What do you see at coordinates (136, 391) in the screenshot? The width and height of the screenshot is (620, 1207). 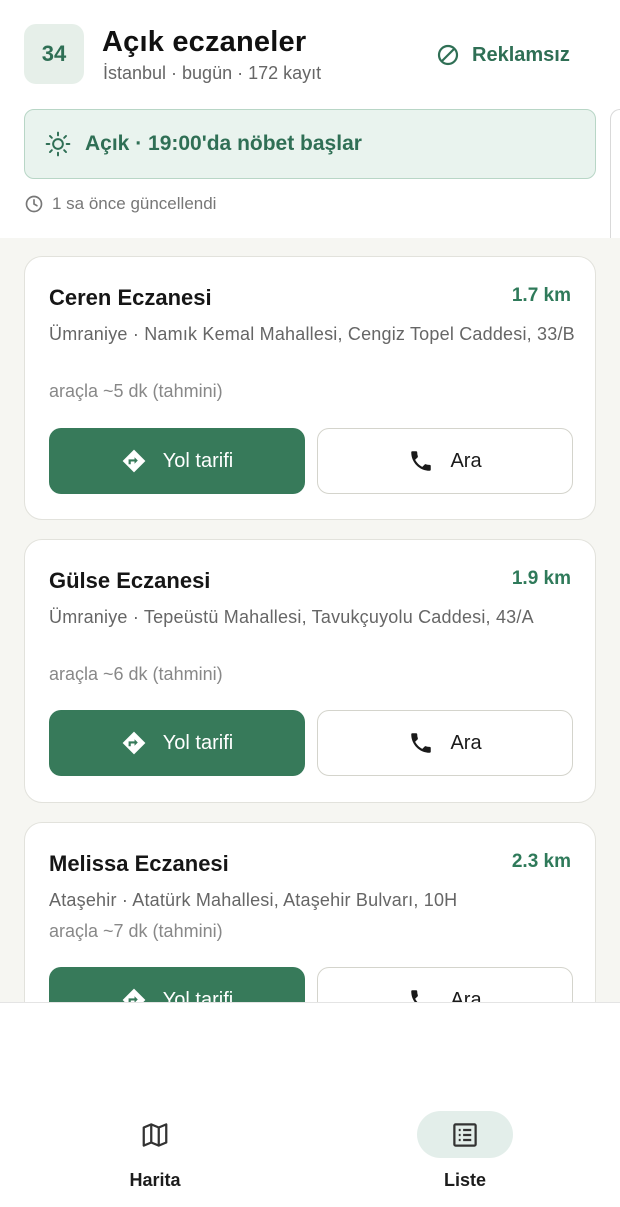 I see `pharmacy-eta: araçla ~5 dk (tahmini)` at bounding box center [136, 391].